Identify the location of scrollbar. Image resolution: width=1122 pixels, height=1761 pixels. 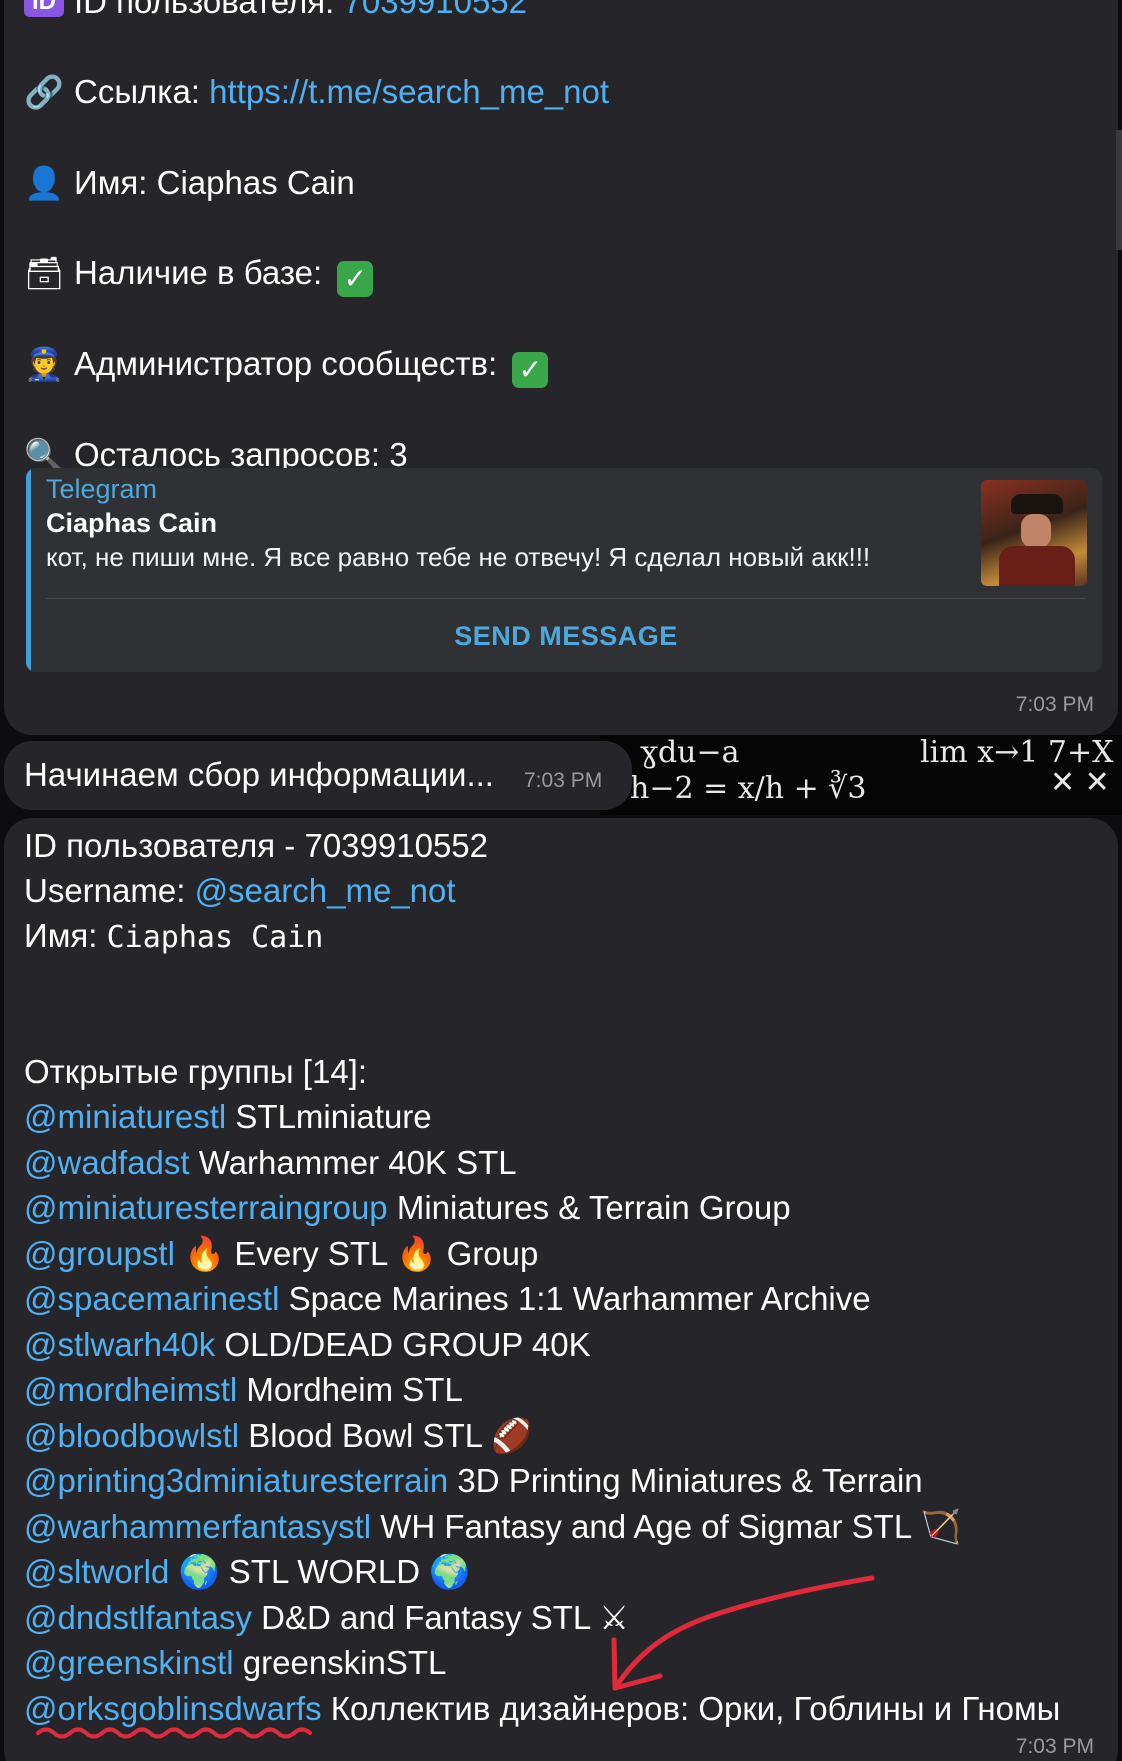
(1119, 190).